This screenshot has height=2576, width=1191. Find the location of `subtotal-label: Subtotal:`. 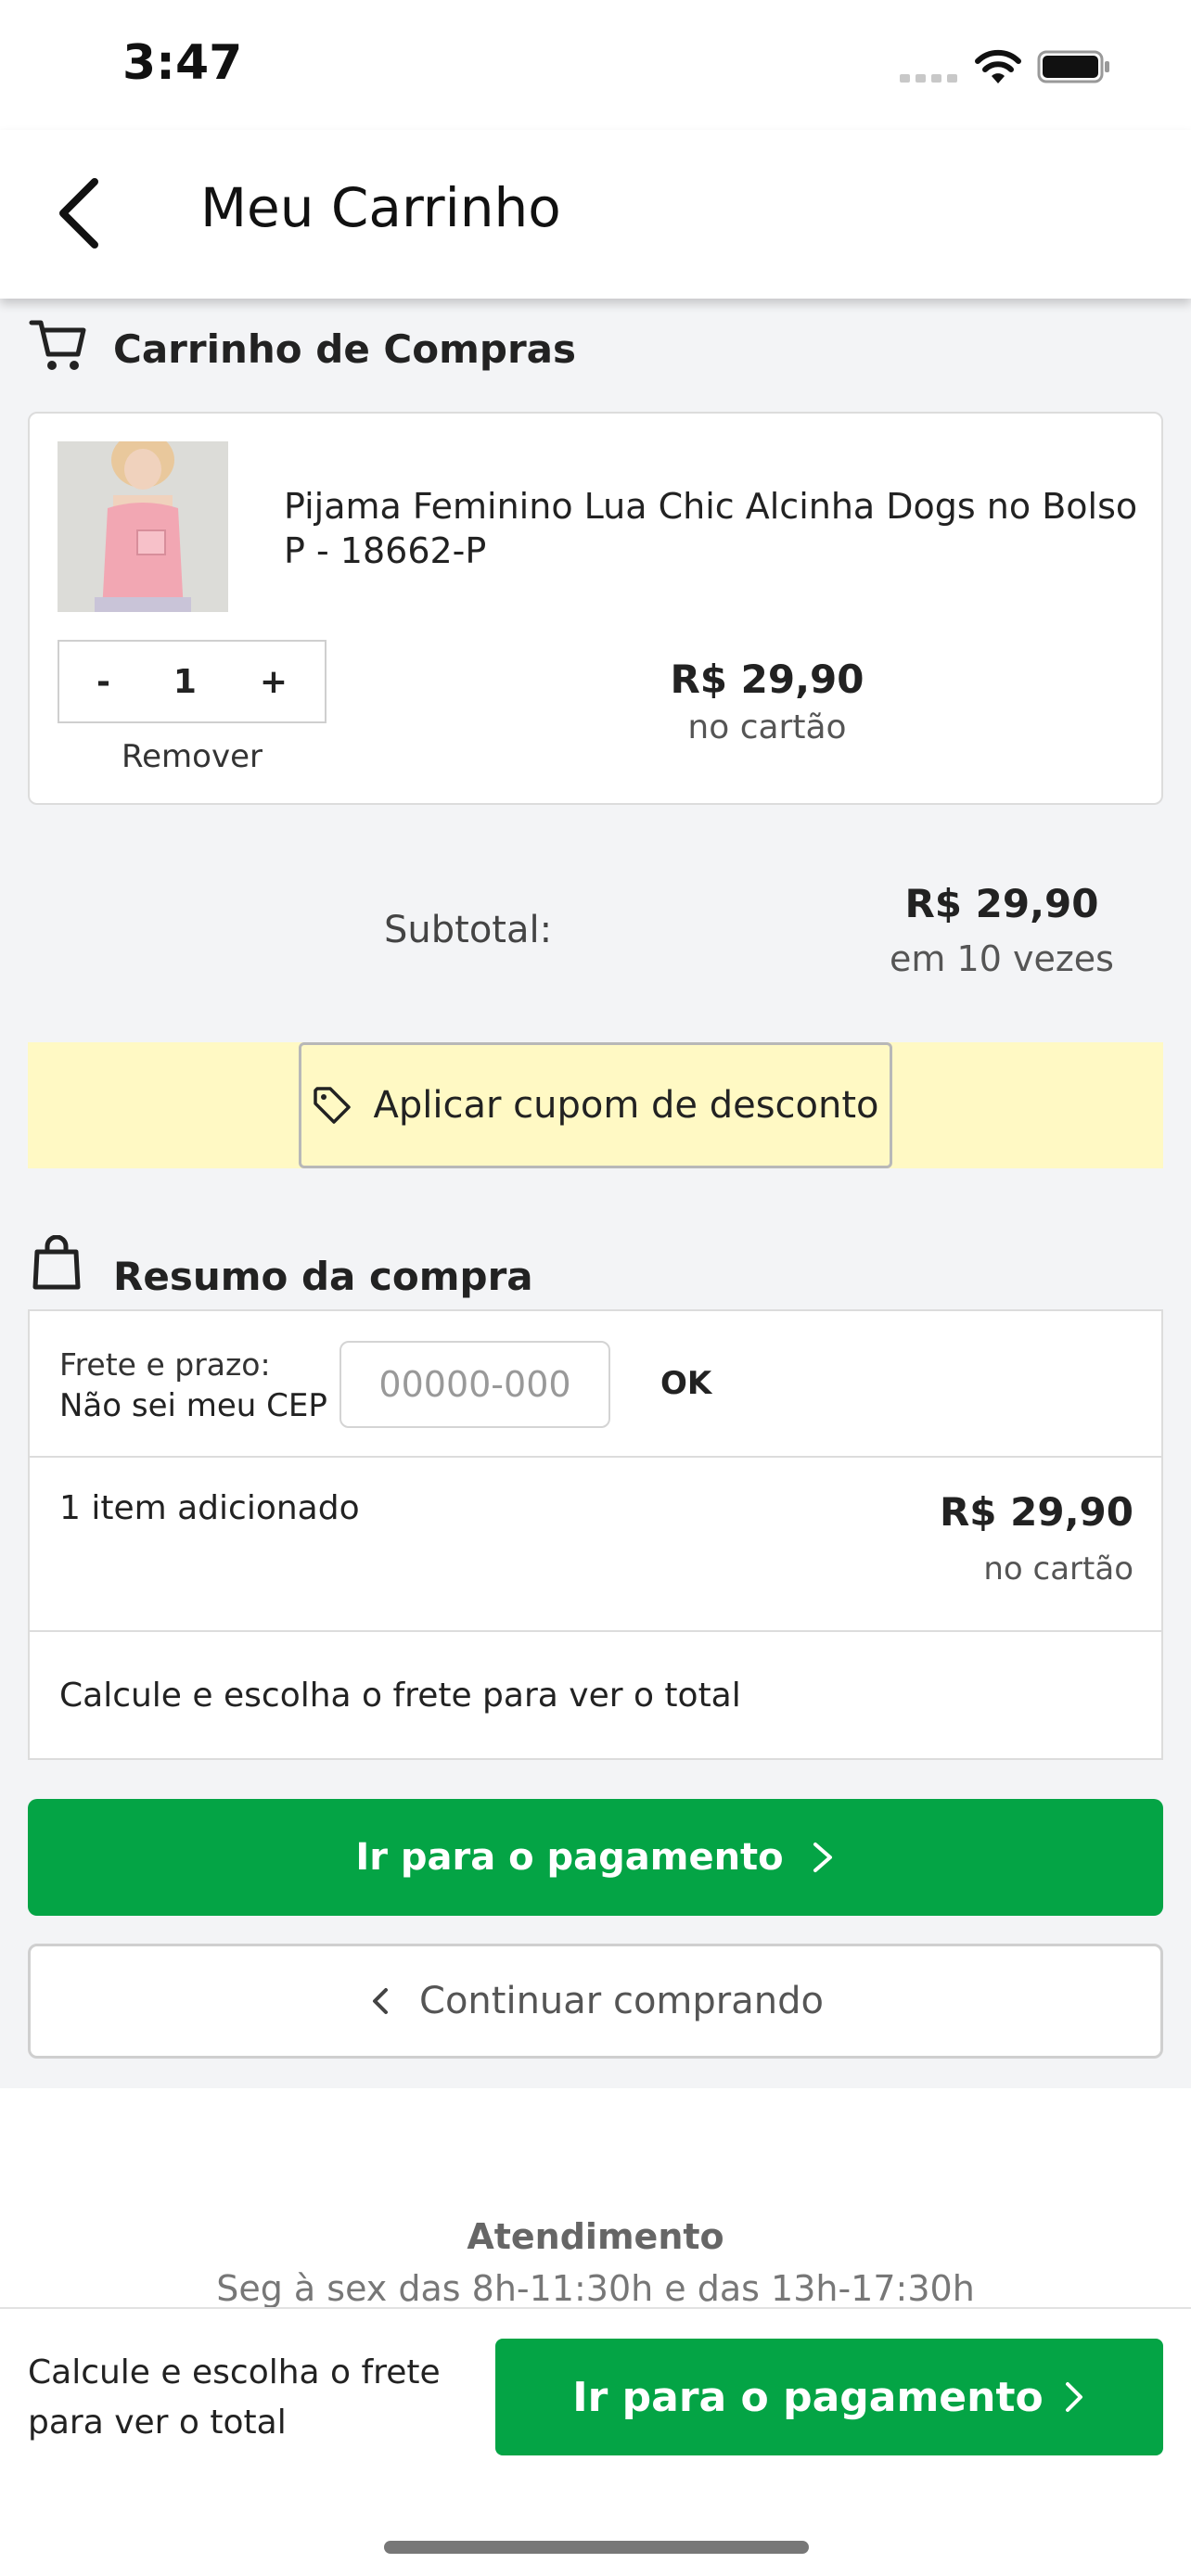

subtotal-label: Subtotal: is located at coordinates (468, 930).